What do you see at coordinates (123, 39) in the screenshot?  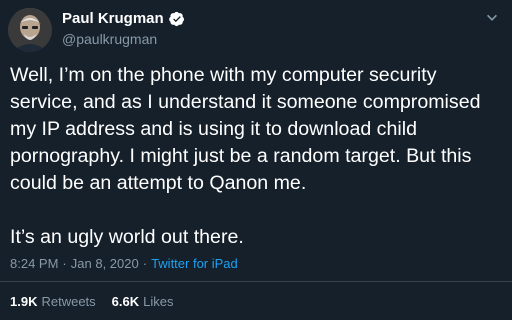 I see `author-handle: @paulkrugman` at bounding box center [123, 39].